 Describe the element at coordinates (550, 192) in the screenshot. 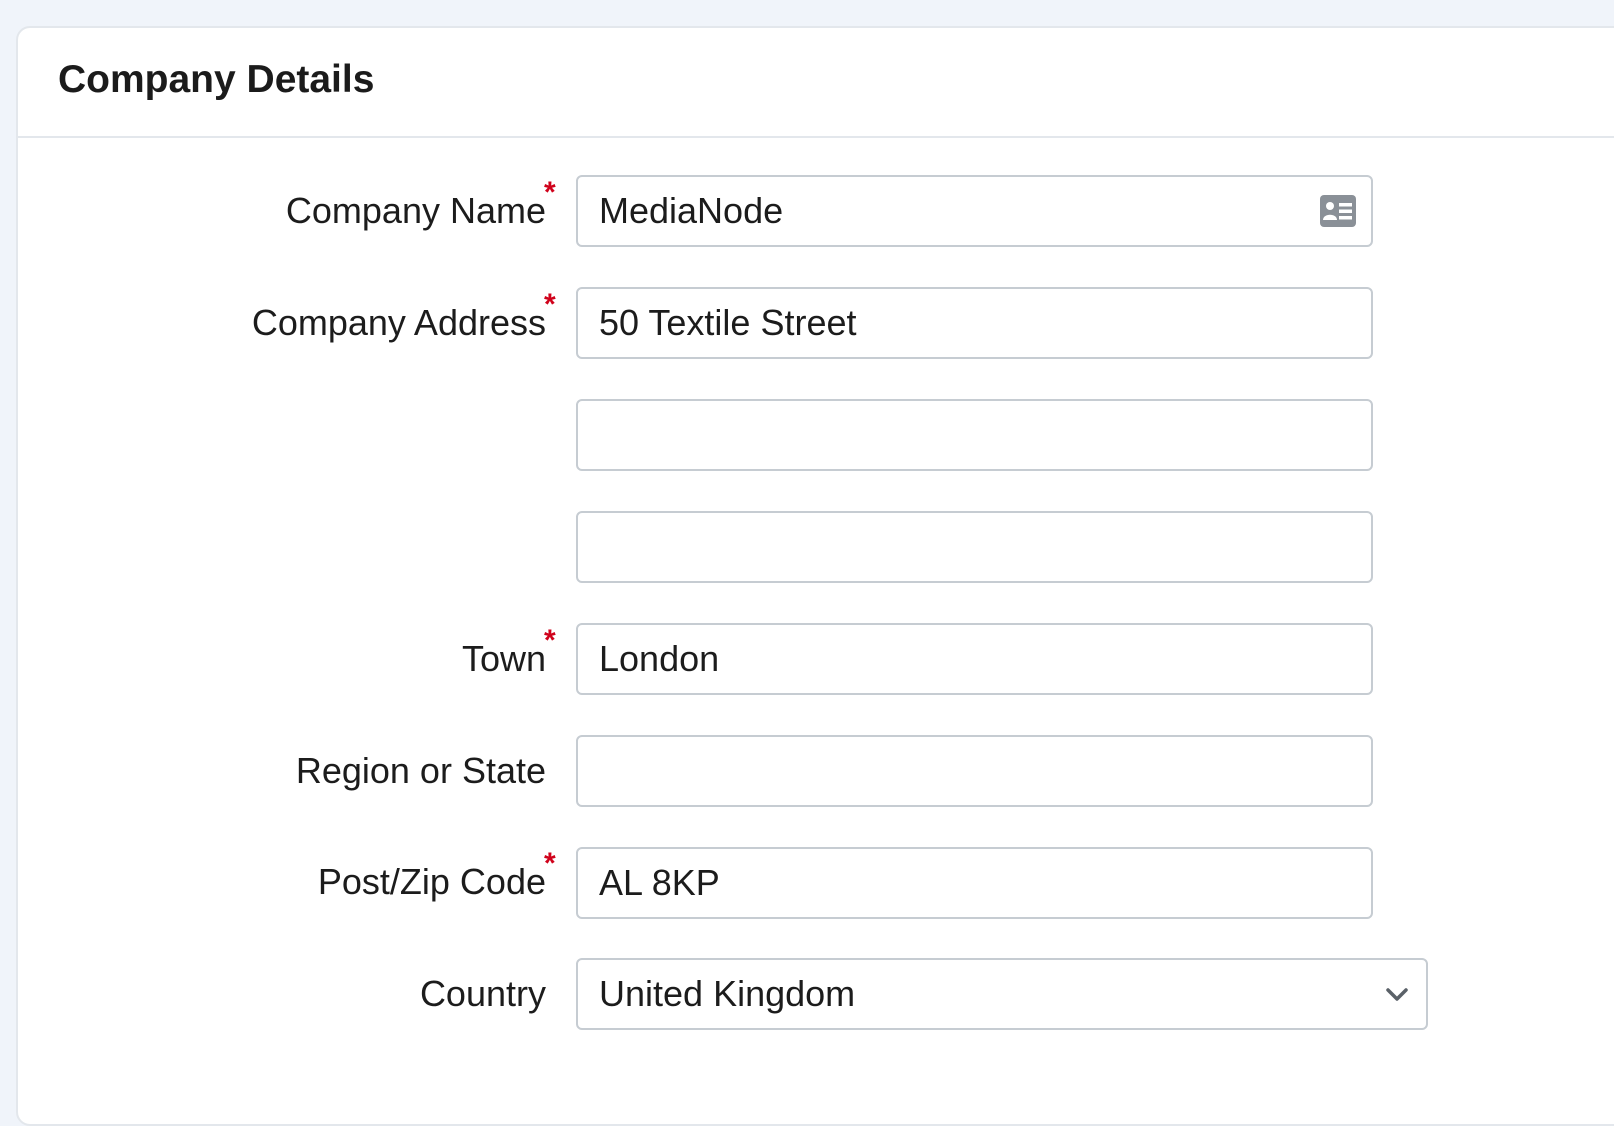

I see `company-name-required-mark: *` at that location.